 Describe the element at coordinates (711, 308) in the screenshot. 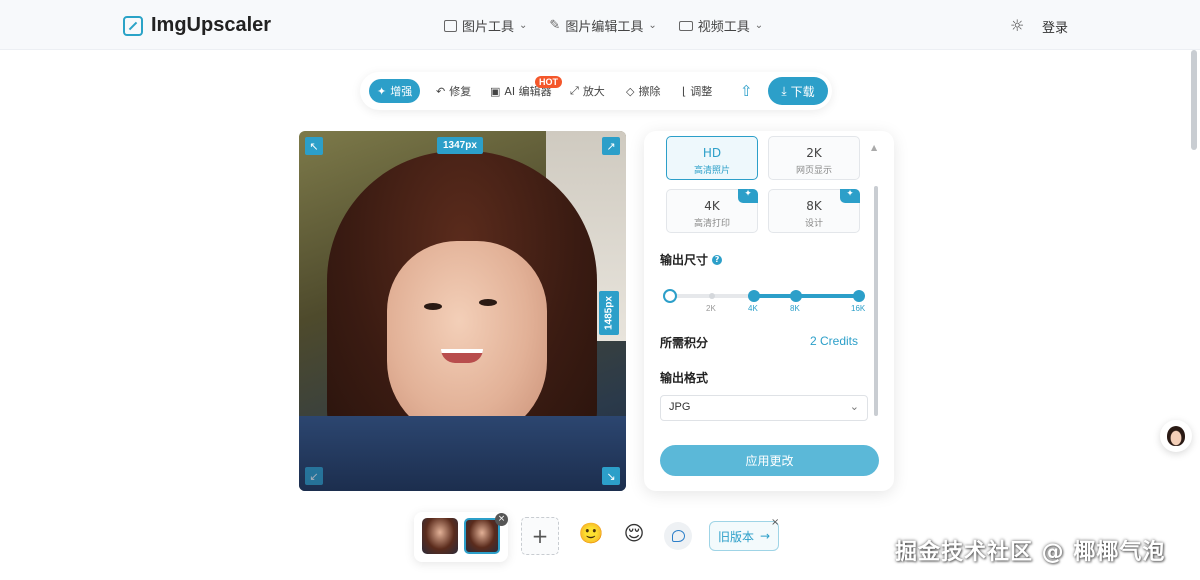

I see `slider-tick: 2K` at that location.